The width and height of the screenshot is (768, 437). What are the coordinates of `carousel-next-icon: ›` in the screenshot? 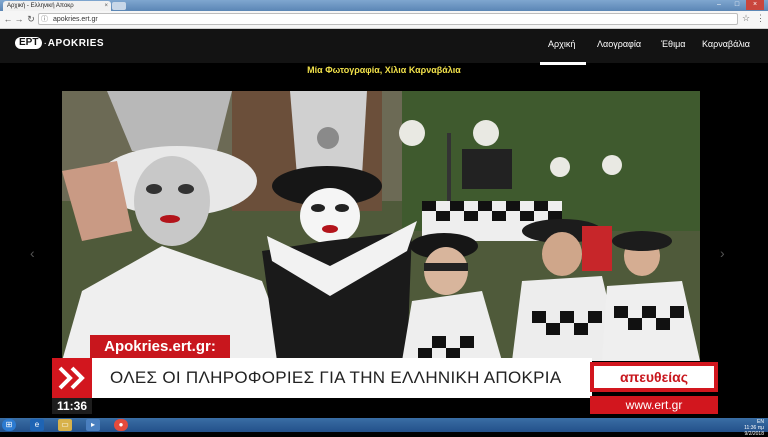 It's located at (722, 253).